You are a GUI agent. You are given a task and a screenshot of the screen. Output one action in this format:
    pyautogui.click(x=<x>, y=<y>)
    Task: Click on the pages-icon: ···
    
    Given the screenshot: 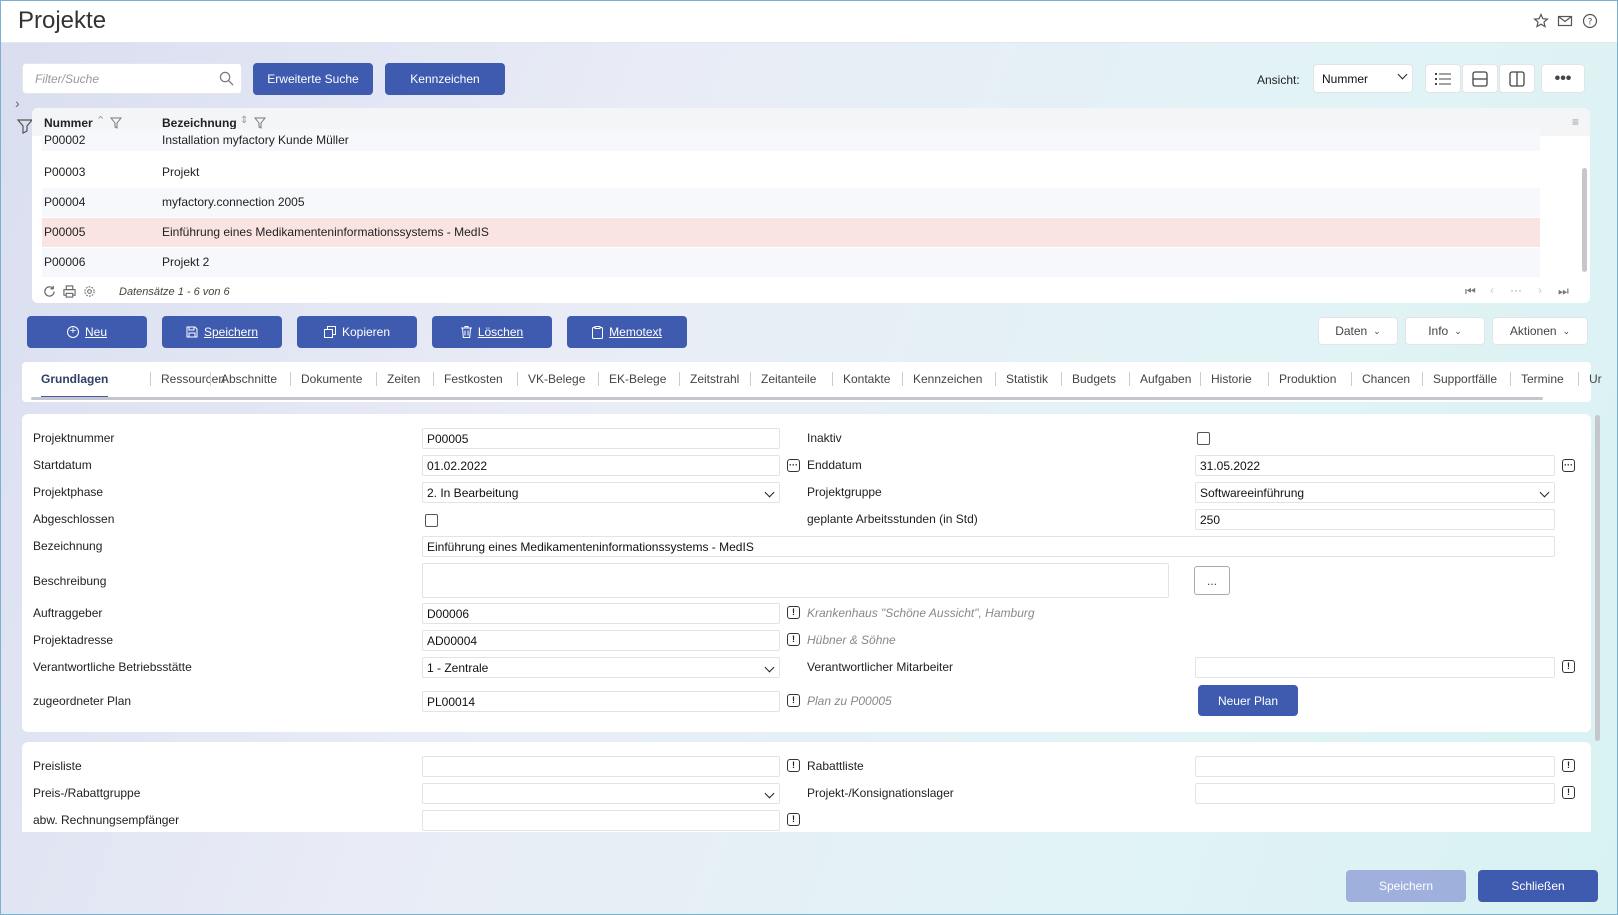 What is the action you would take?
    pyautogui.click(x=1516, y=290)
    